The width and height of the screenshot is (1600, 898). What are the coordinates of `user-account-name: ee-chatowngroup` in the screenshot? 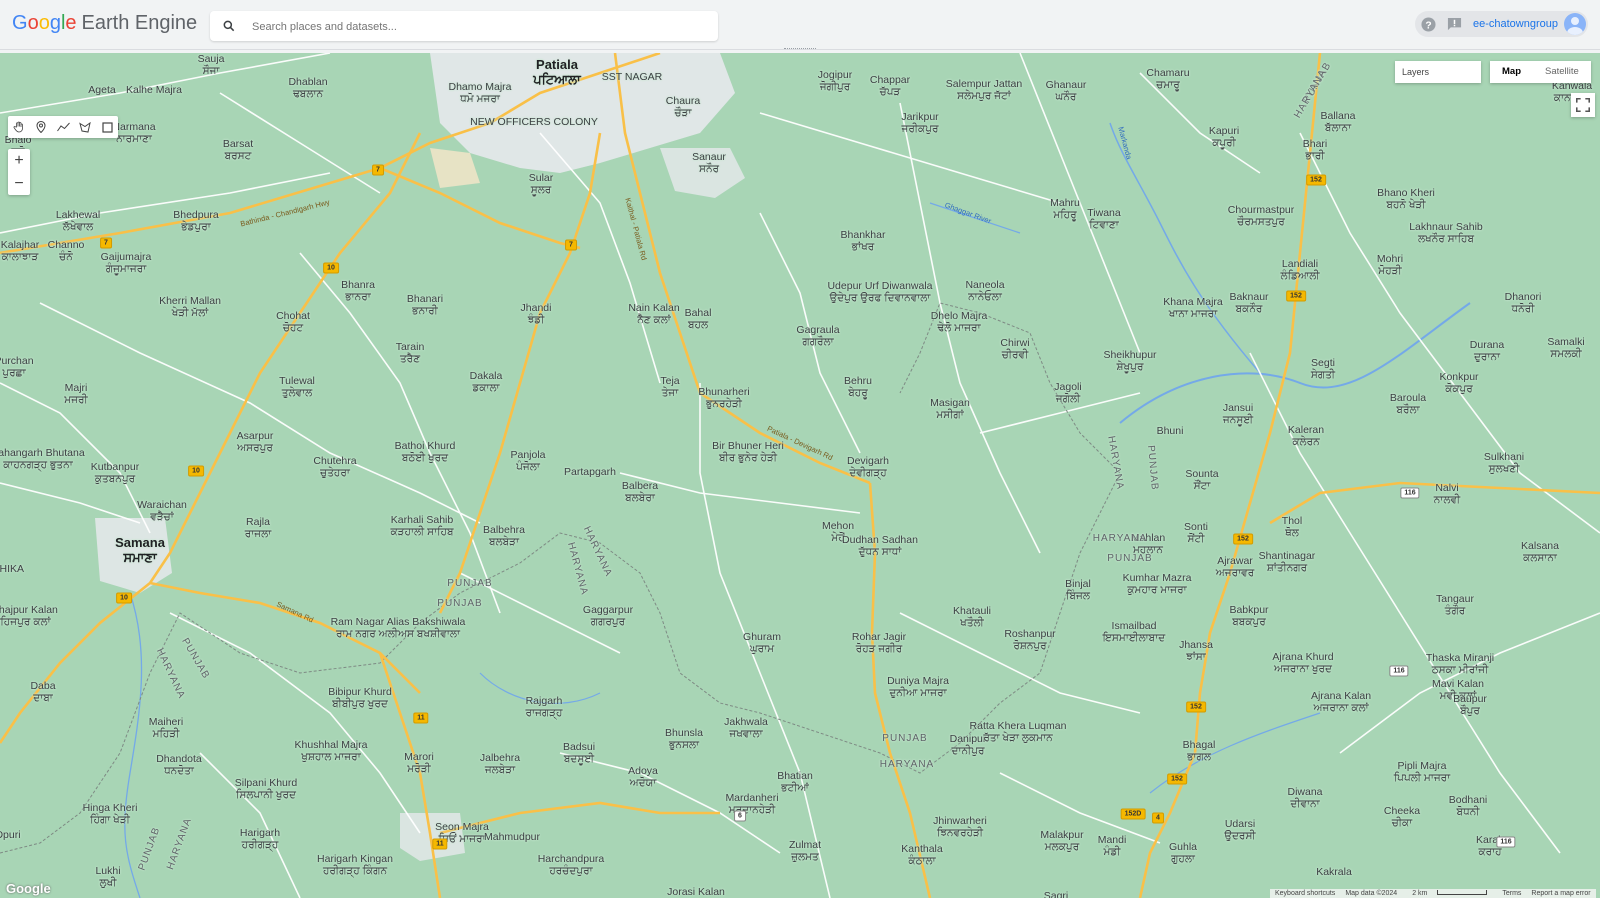 It's located at (1515, 24).